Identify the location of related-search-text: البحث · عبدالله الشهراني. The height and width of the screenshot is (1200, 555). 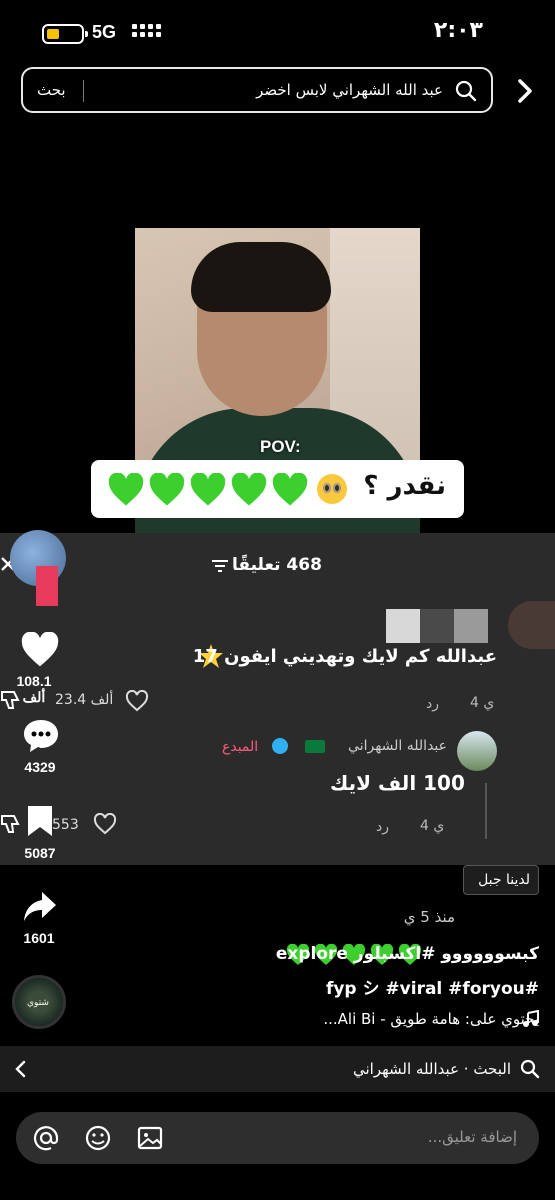
(432, 1069).